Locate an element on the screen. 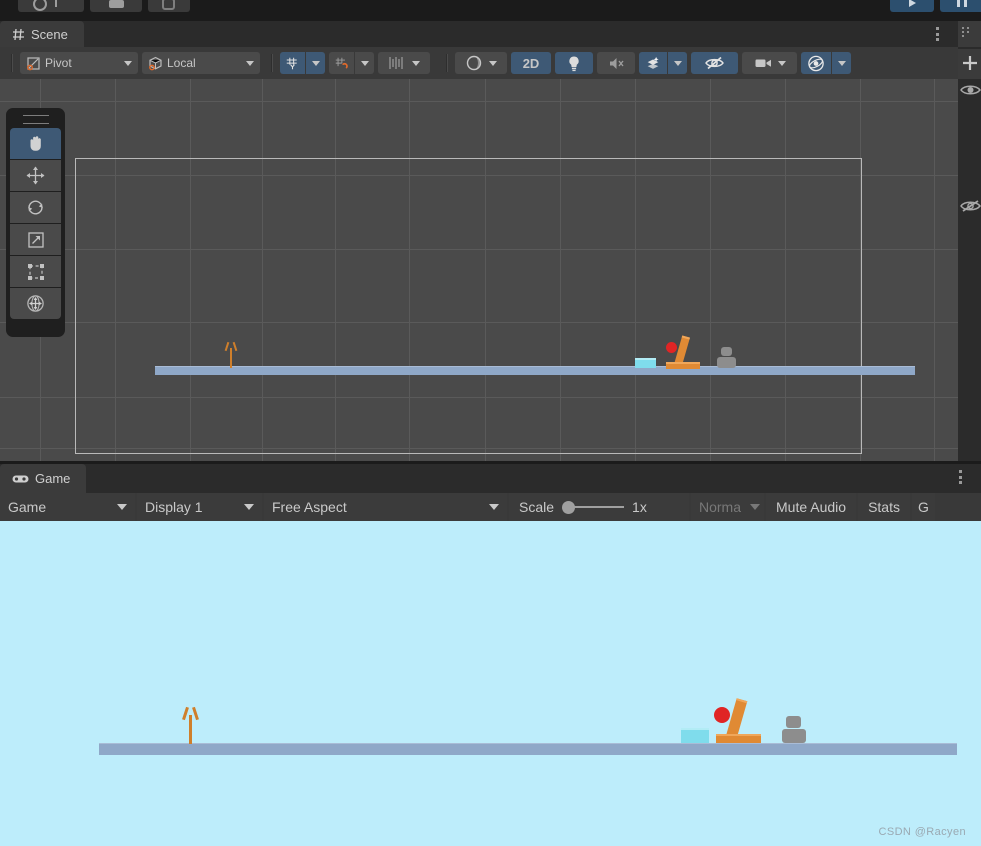 Image resolution: width=981 pixels, height=846 pixels. pause-icon is located at coordinates (962, 3).